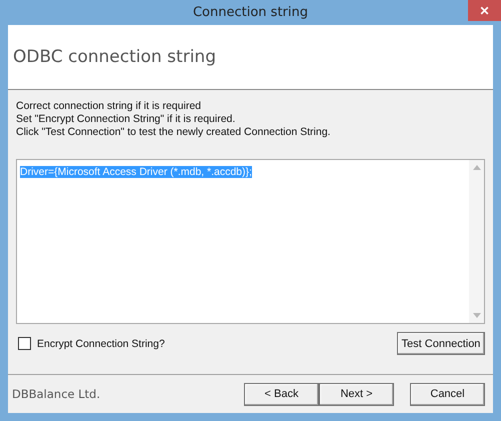 Image resolution: width=501 pixels, height=421 pixels. Describe the element at coordinates (136, 172) in the screenshot. I see `connection-string-text: Driver={Microsoft Access Driver (*.mdb, *.accdb)};` at that location.